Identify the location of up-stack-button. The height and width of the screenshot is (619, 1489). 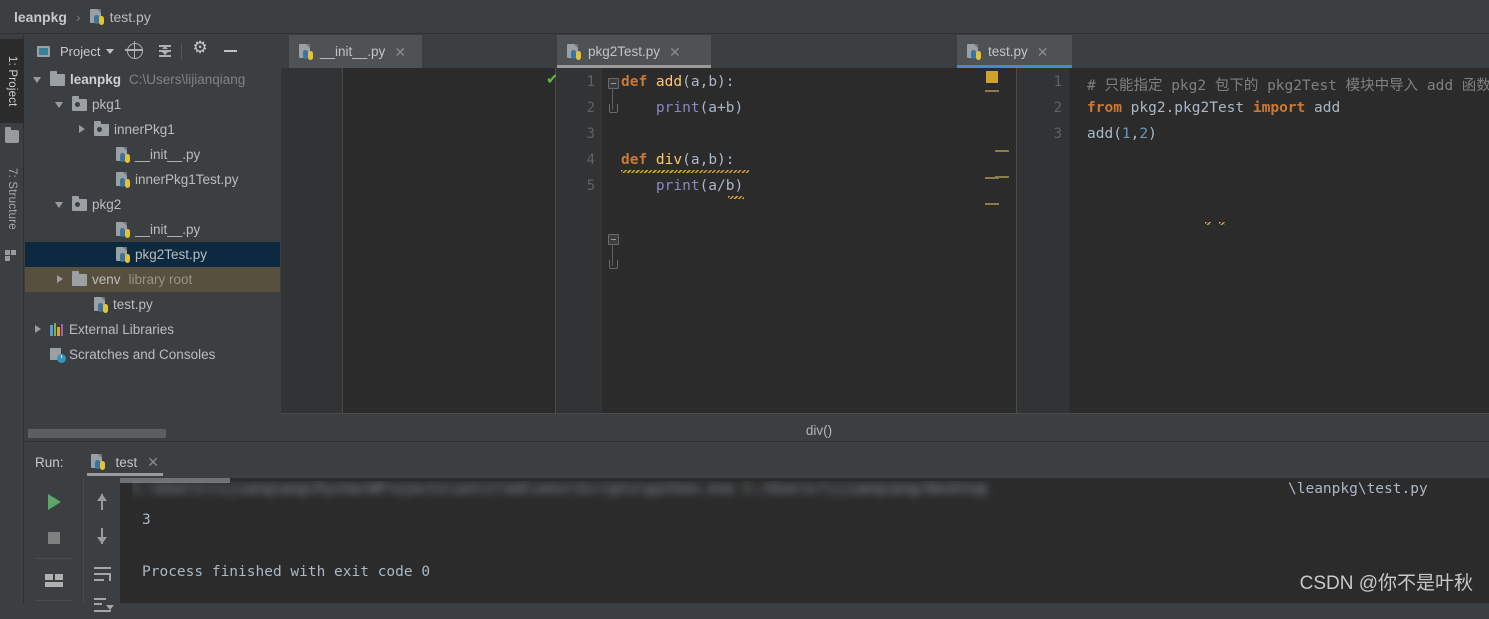
(102, 502).